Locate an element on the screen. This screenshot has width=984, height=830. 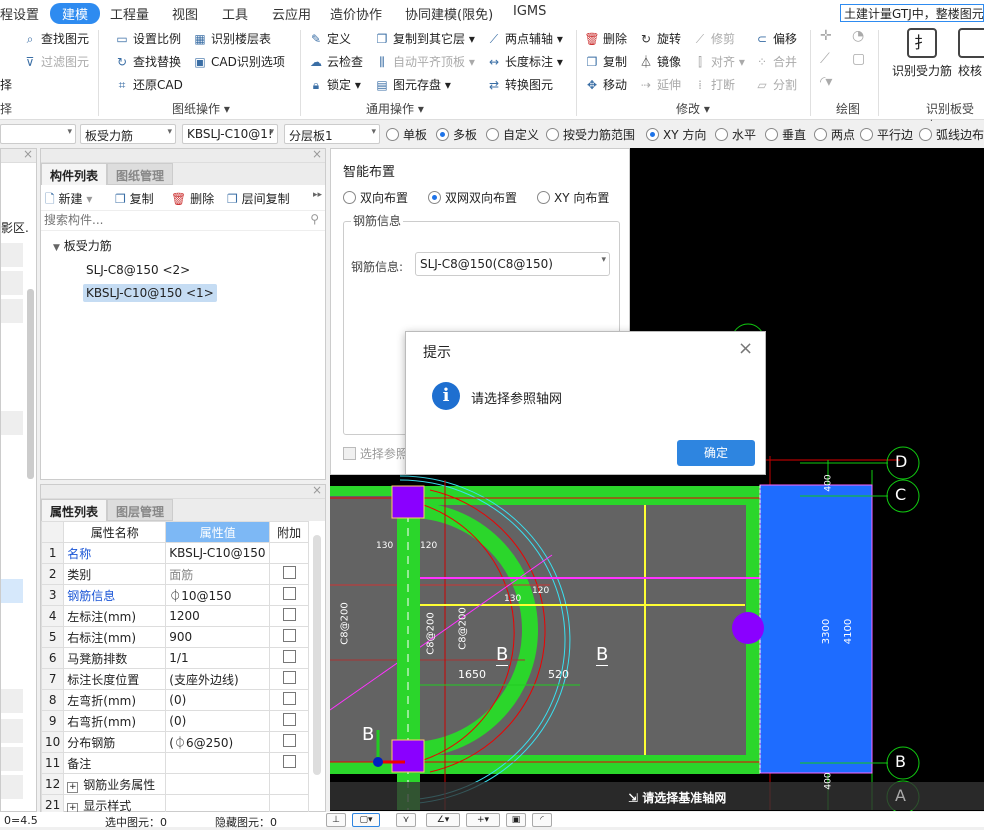
table-row: 10 分布钢筋 (⏀6@250) is located at coordinates (174, 742).